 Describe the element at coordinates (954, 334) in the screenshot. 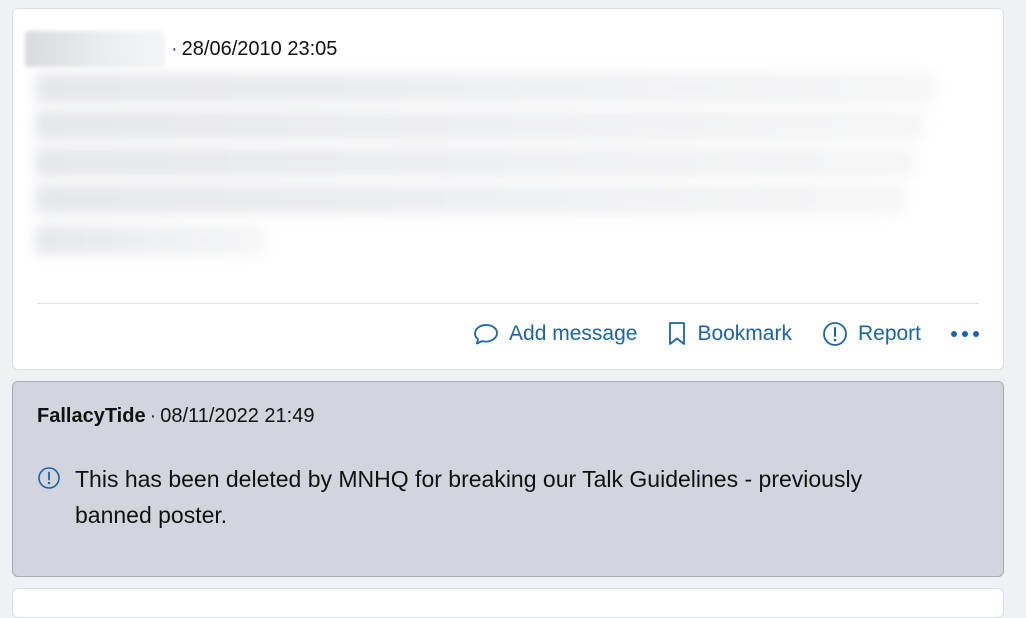

I see `more-dots-icon` at that location.